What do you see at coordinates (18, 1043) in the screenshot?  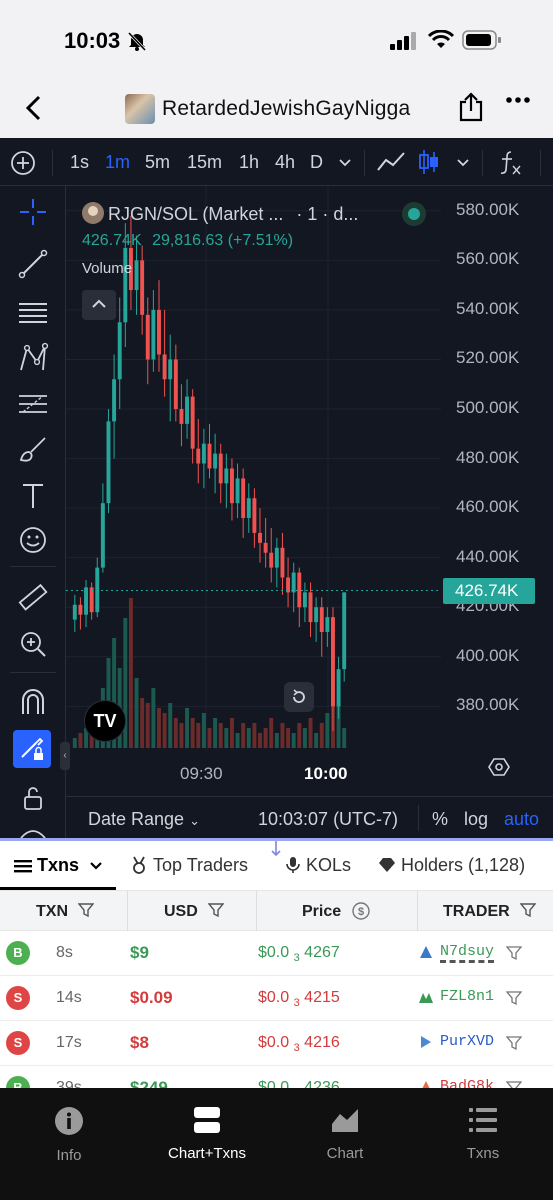 I see `sell-badge: S` at bounding box center [18, 1043].